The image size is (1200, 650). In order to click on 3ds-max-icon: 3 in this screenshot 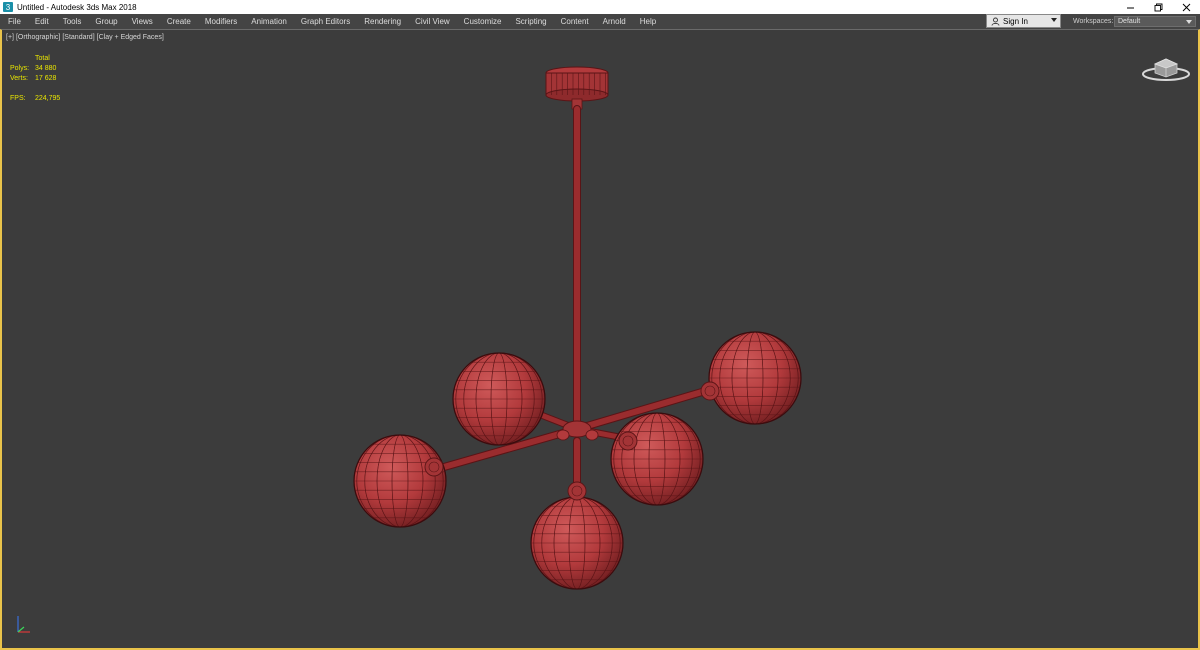, I will do `click(8, 7)`.